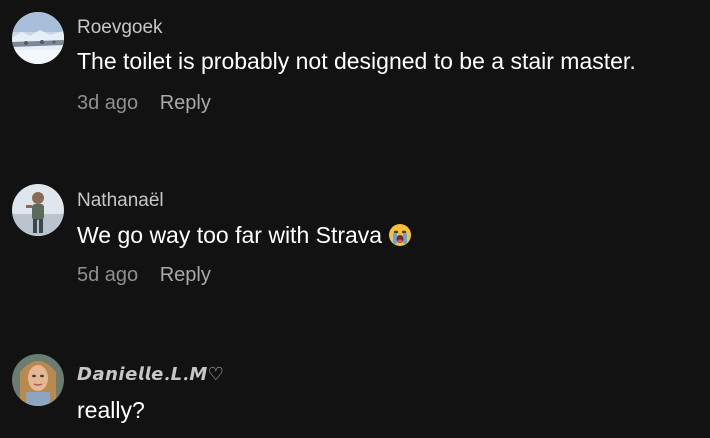  I want to click on comment-username: 𝘿𝙖𝙣𝙞𝙚𝙡𝙡𝙚.𝙇.𝙈♡, so click(150, 374).